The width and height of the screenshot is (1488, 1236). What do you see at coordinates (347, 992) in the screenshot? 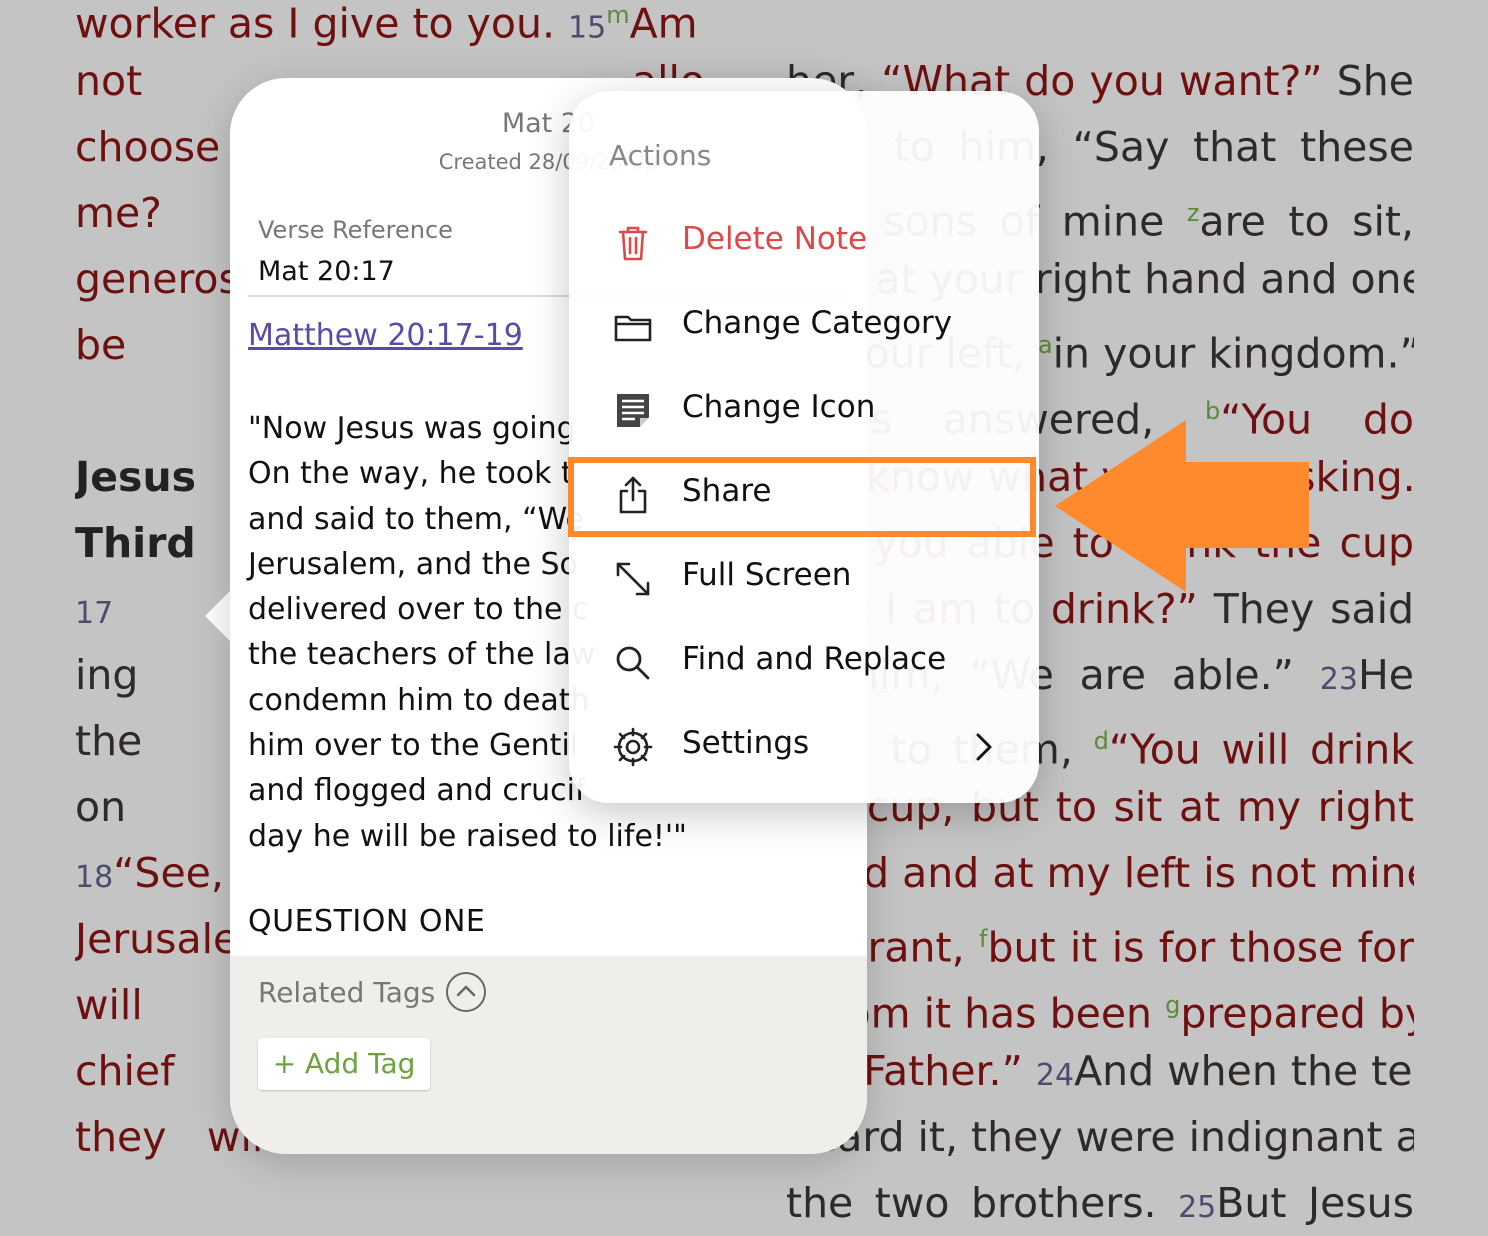
I see `related-tags-label: Related Tags` at bounding box center [347, 992].